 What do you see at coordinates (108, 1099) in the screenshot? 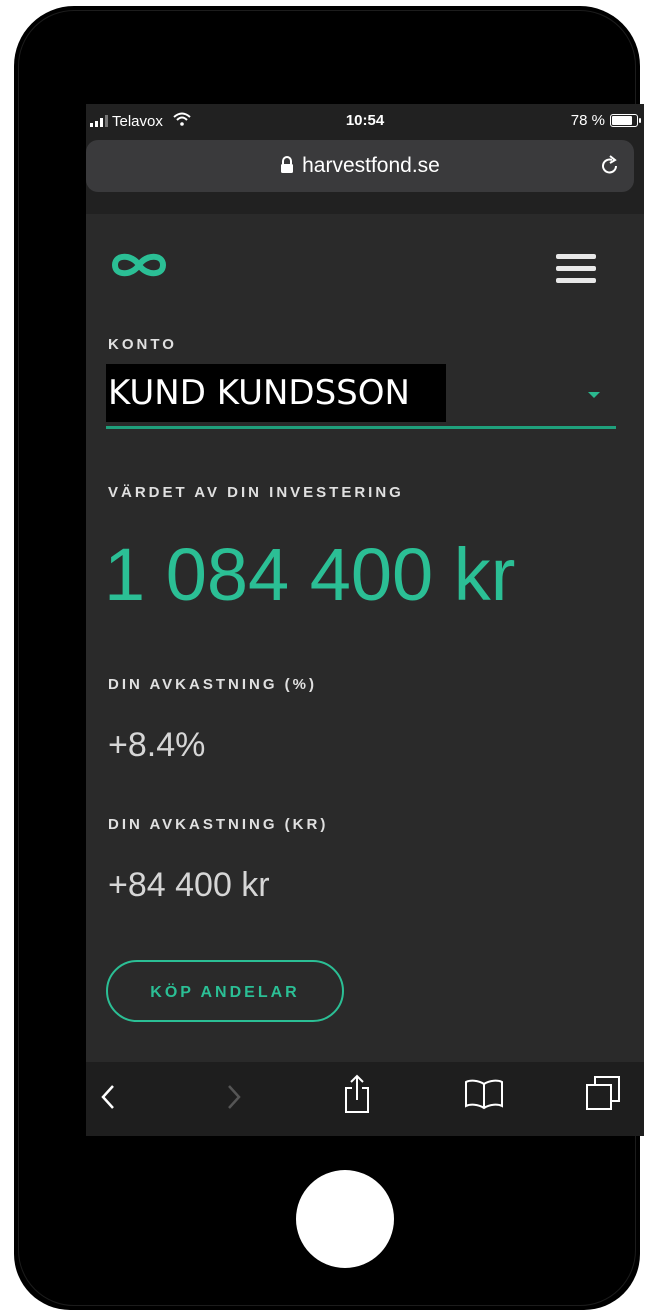
I see `back-arrow-icon` at bounding box center [108, 1099].